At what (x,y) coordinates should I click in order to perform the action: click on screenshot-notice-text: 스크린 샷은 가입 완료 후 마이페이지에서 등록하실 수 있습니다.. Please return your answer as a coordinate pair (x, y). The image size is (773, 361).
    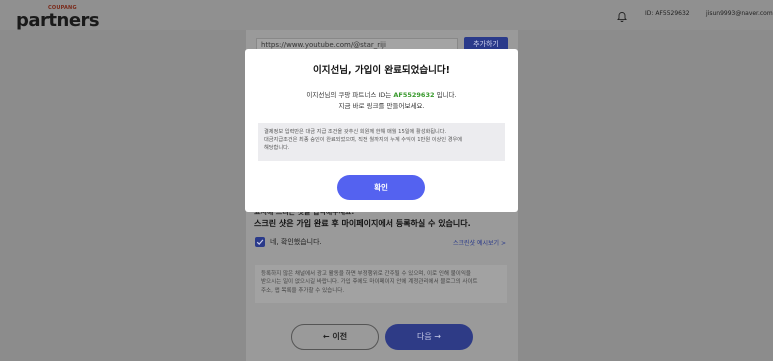
    Looking at the image, I should click on (362, 223).